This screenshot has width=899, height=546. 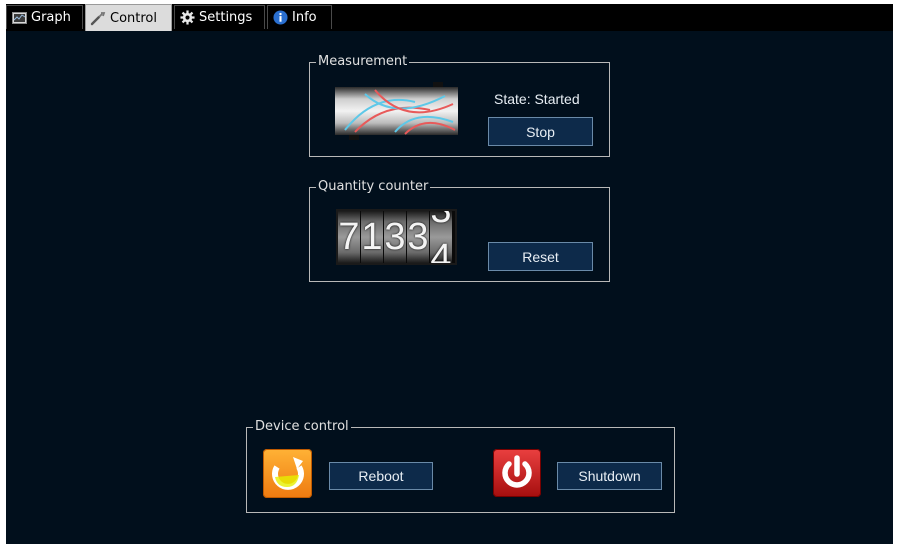 I want to click on tab-label: Graph, so click(x=51, y=17).